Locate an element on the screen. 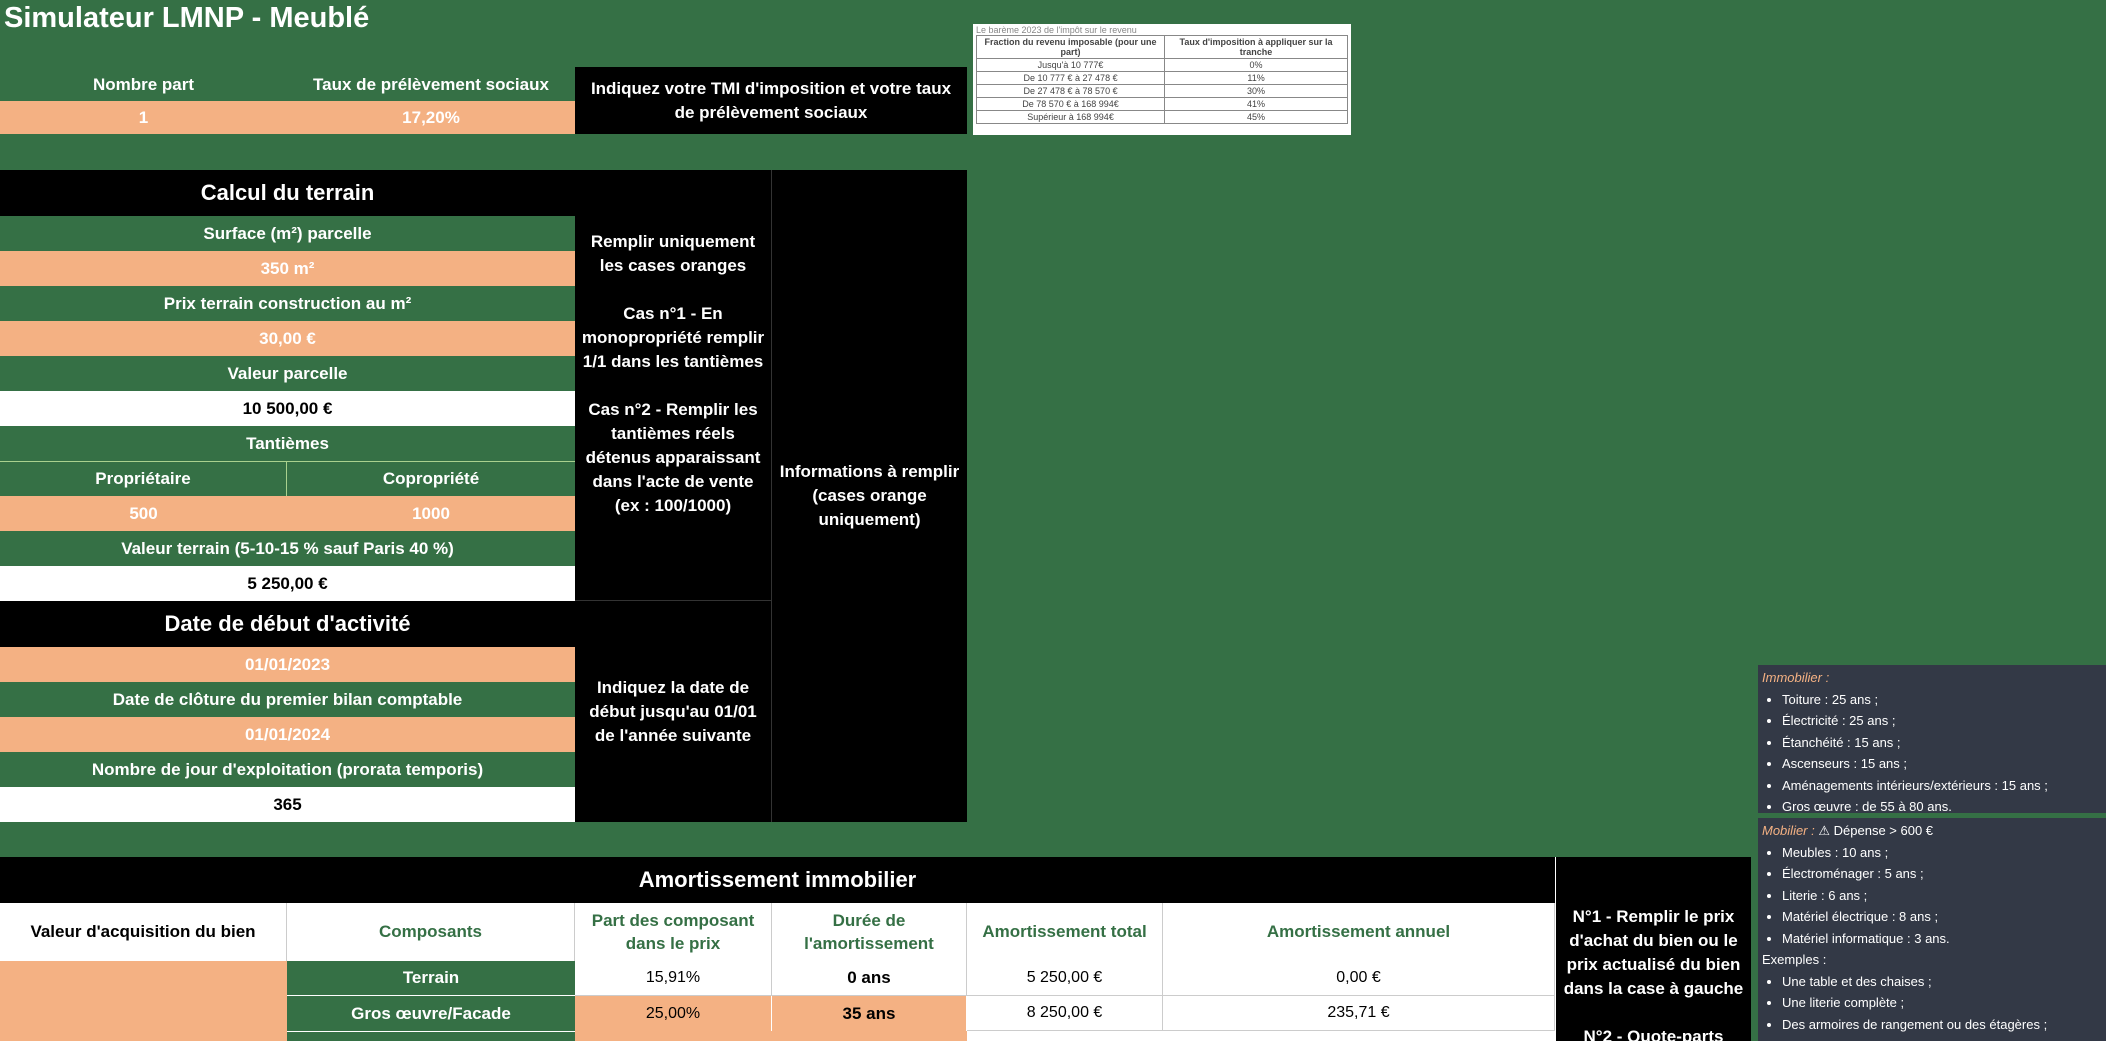  list-item: Une literie complète ; is located at coordinates (1942, 1003).